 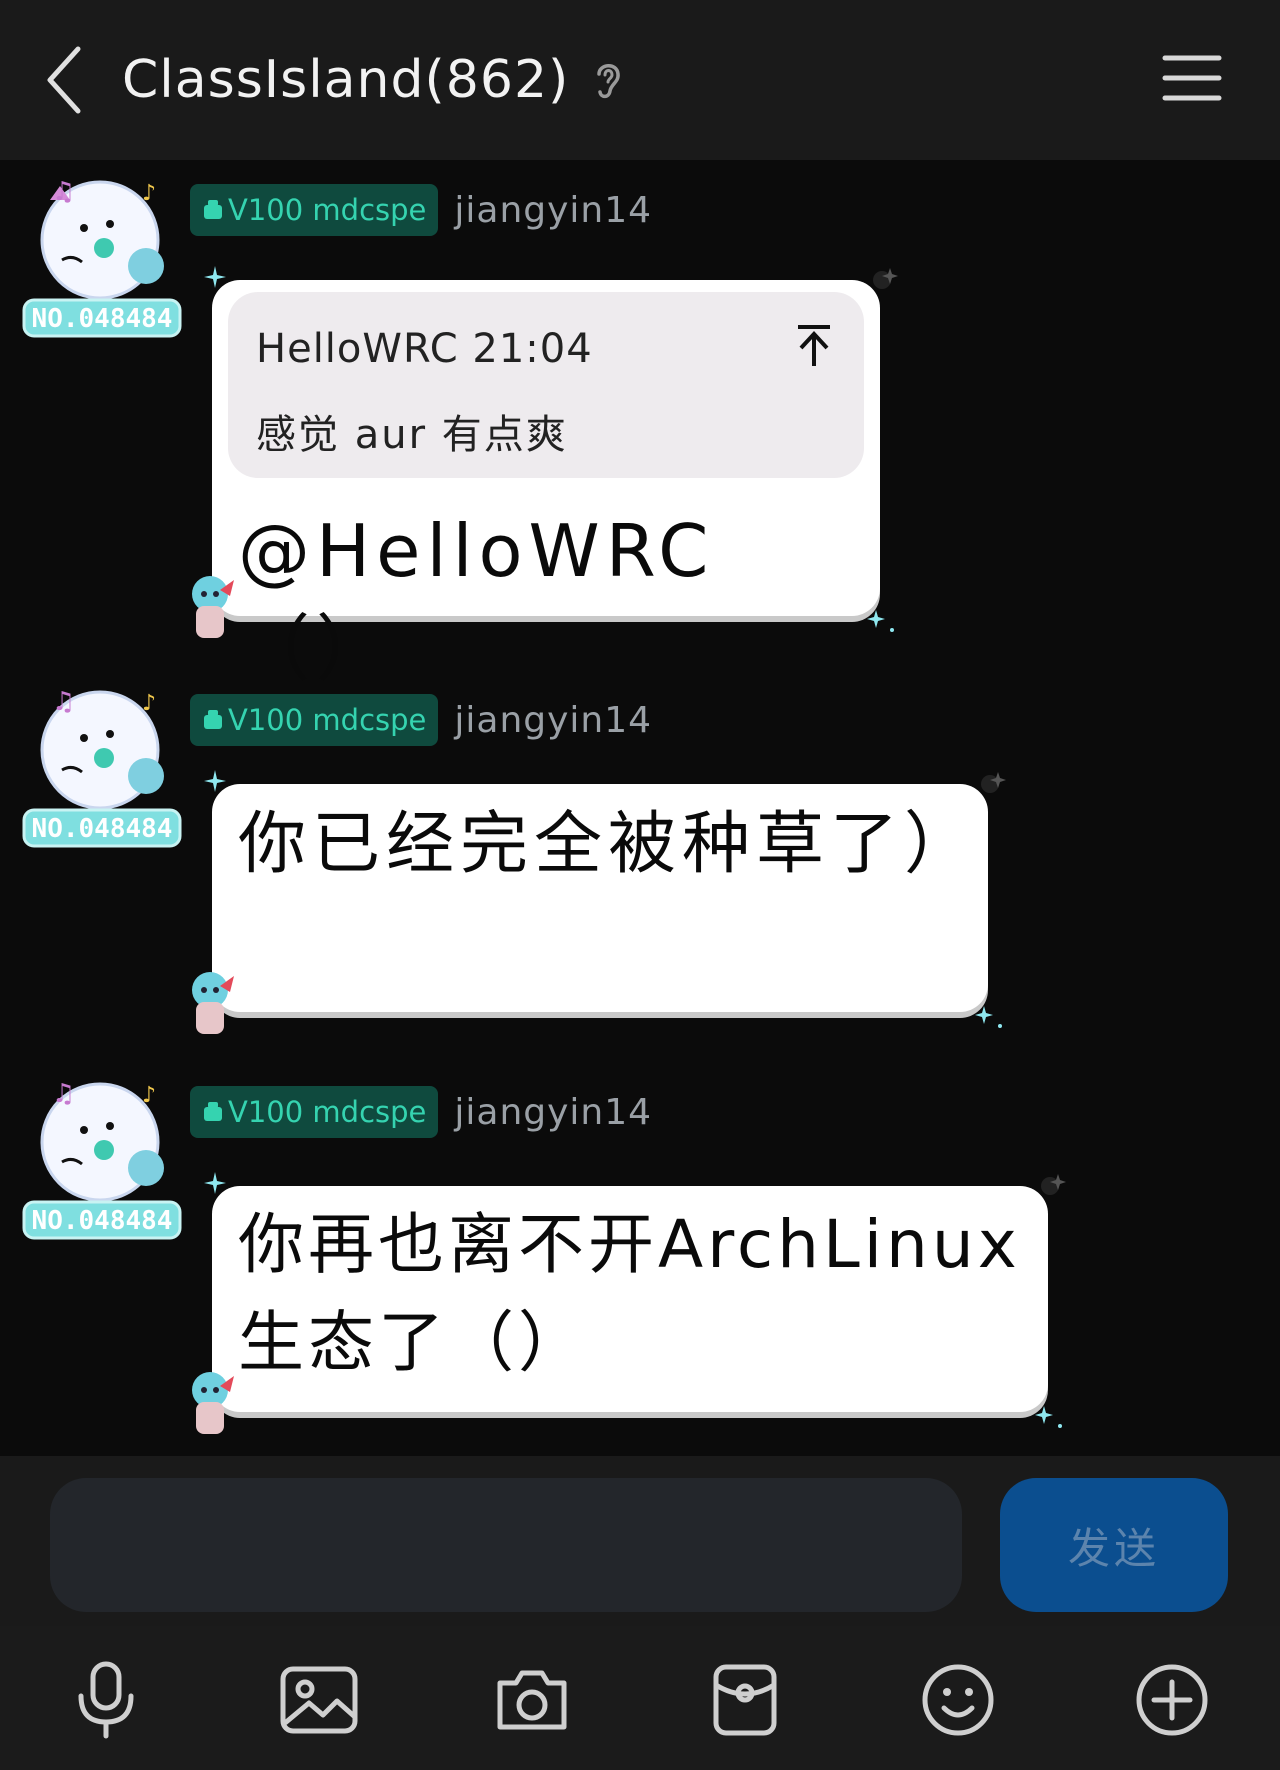 I want to click on input-toolbar, so click(x=640, y=1698).